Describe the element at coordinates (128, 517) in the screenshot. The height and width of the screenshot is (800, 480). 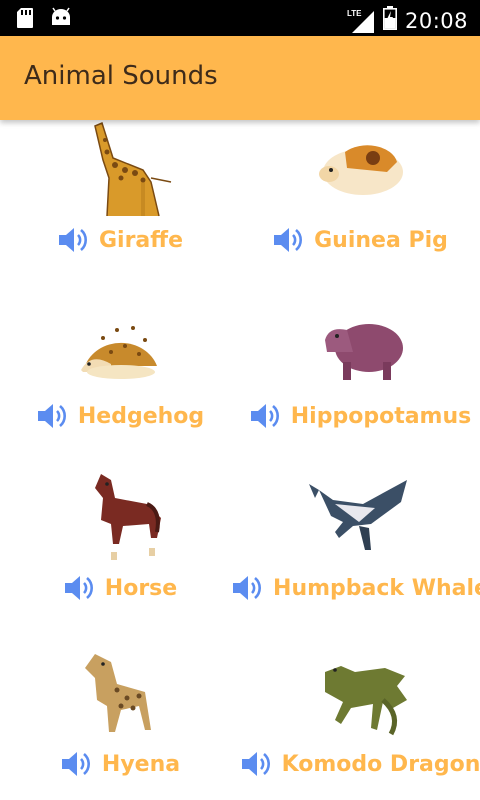
I see `horse-image` at that location.